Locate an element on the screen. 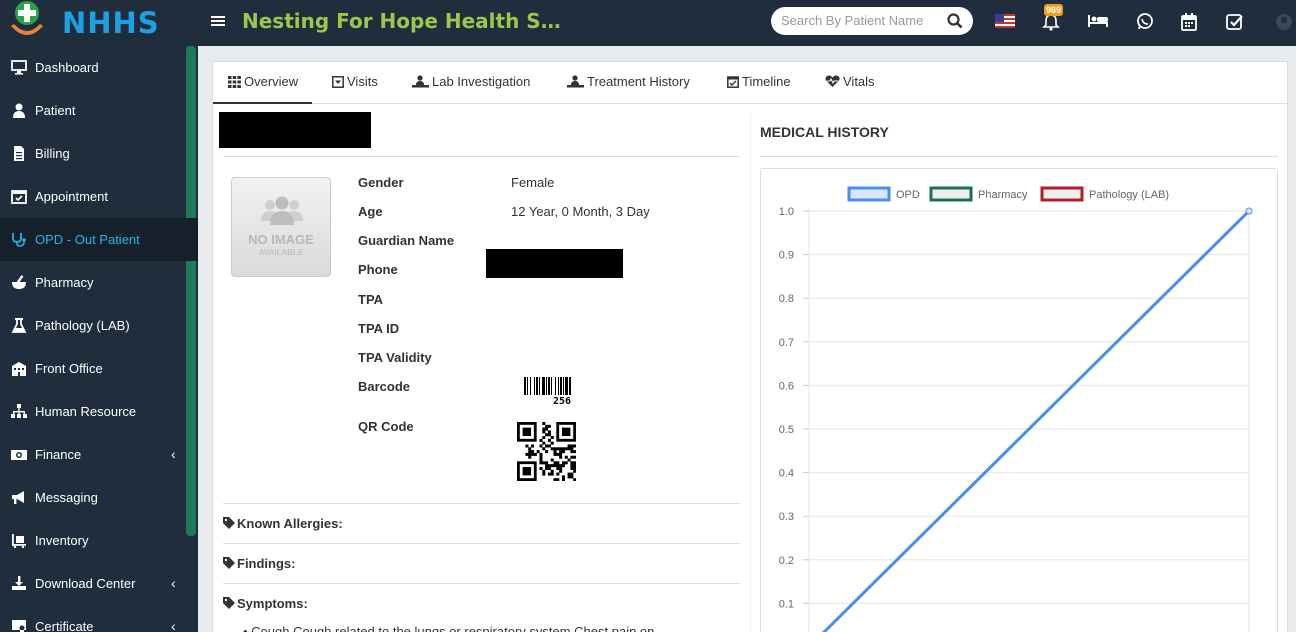  tab-treatment-history: Treatment History is located at coordinates (628, 89).